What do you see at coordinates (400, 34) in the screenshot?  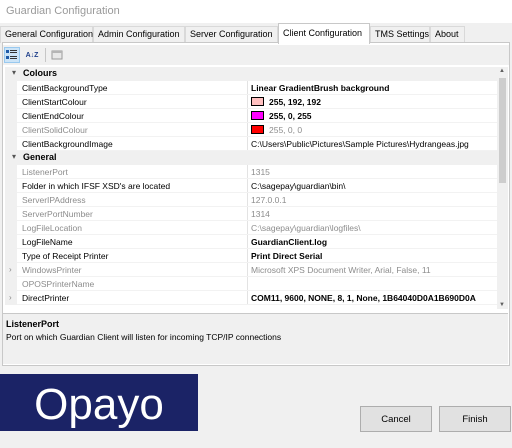 I see `tab-tms-settings: TMS Settings` at bounding box center [400, 34].